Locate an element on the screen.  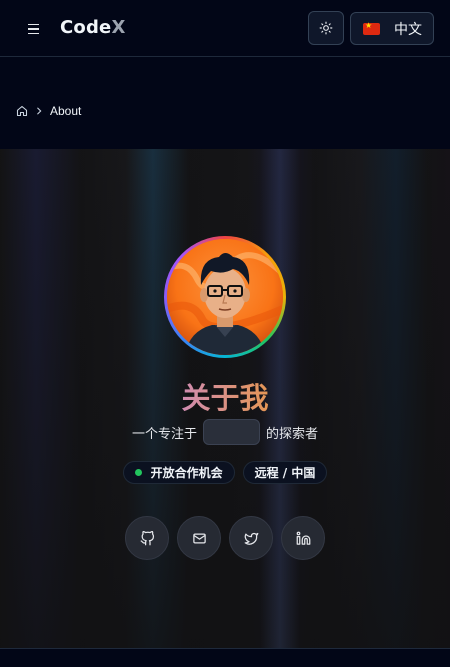
language-switcher: 中文 is located at coordinates (392, 28).